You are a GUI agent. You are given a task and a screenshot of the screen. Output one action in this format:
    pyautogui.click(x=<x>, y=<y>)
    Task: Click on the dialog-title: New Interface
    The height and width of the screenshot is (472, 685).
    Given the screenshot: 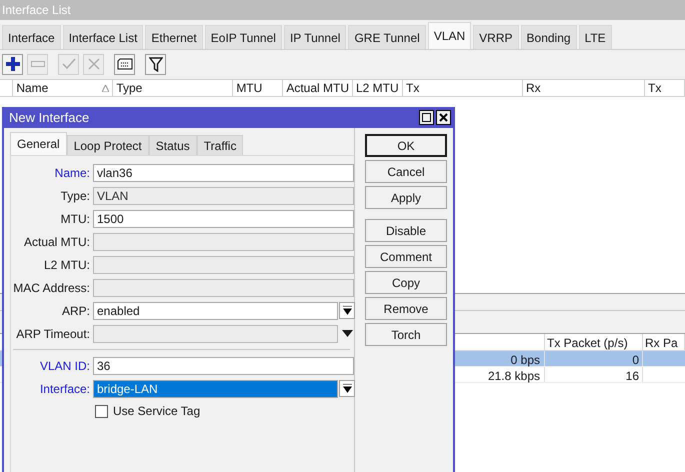 What is the action you would take?
    pyautogui.click(x=49, y=117)
    